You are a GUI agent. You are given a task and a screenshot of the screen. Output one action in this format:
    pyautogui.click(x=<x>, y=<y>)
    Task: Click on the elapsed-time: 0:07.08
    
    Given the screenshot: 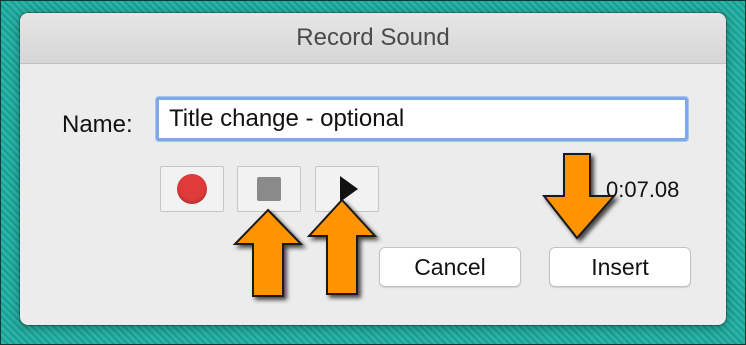 What is the action you would take?
    pyautogui.click(x=643, y=189)
    